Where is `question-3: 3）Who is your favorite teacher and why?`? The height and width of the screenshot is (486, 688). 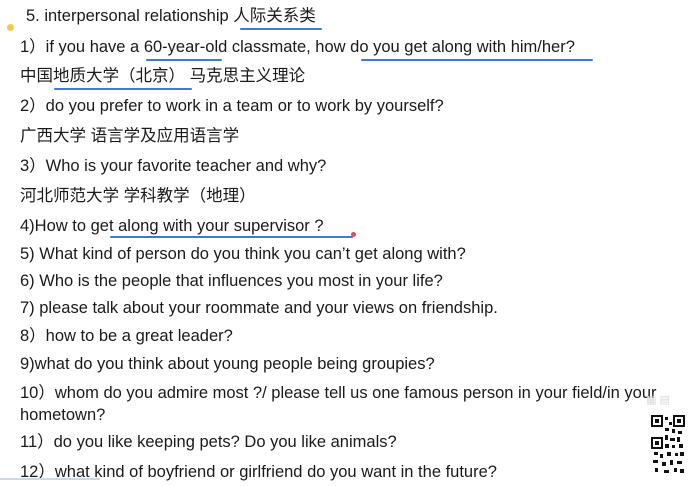 question-3: 3）Who is your favorite teacher and why? is located at coordinates (173, 166).